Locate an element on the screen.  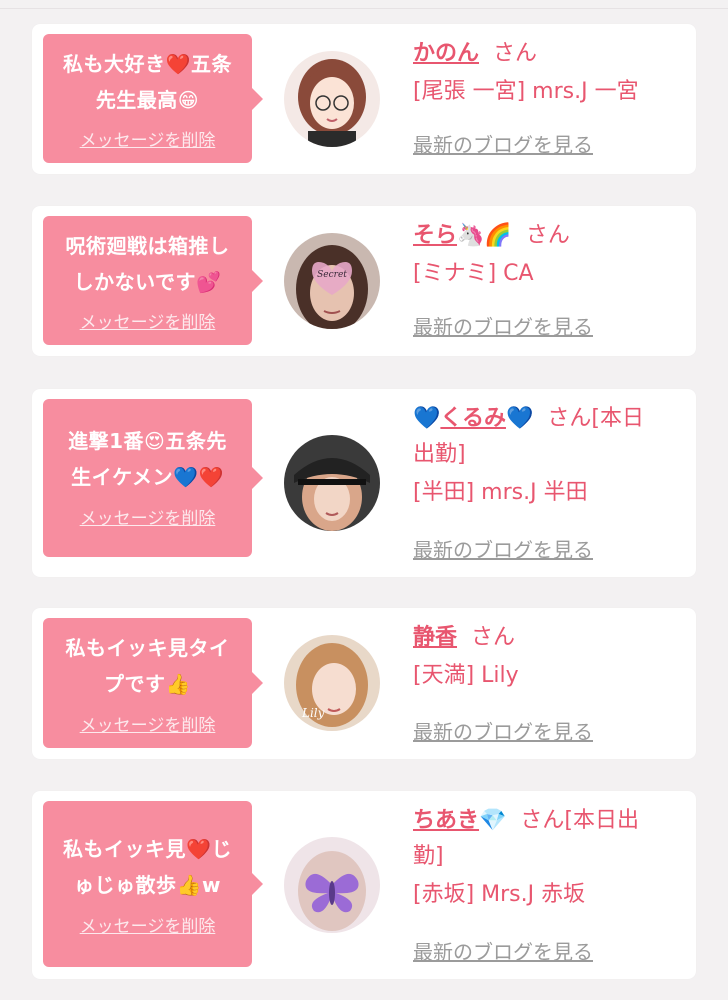
shop-name: [天満] Lily is located at coordinates (466, 675).